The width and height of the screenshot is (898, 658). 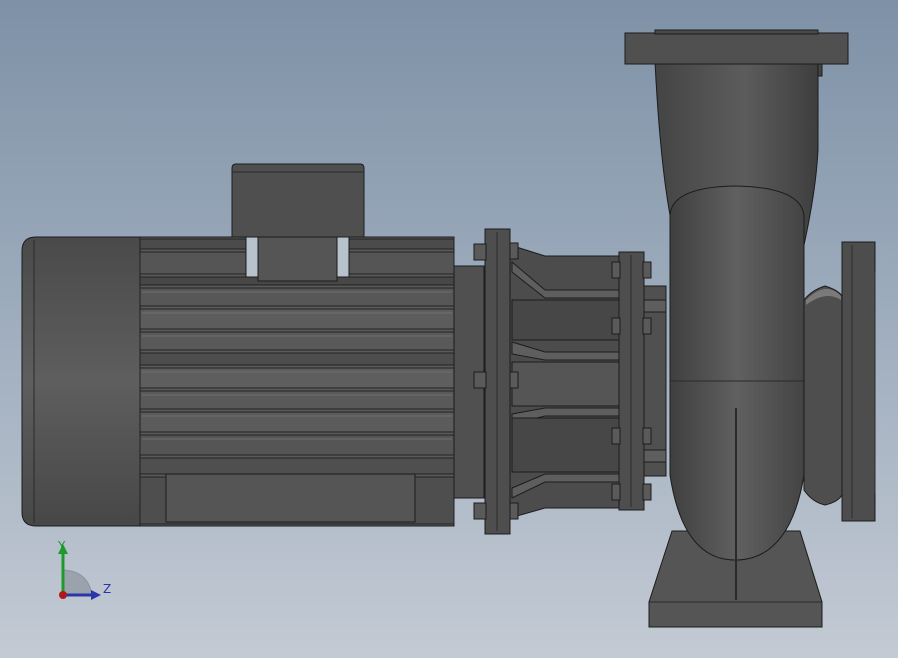 What do you see at coordinates (96, 595) in the screenshot?
I see `z-axis-arrow` at bounding box center [96, 595].